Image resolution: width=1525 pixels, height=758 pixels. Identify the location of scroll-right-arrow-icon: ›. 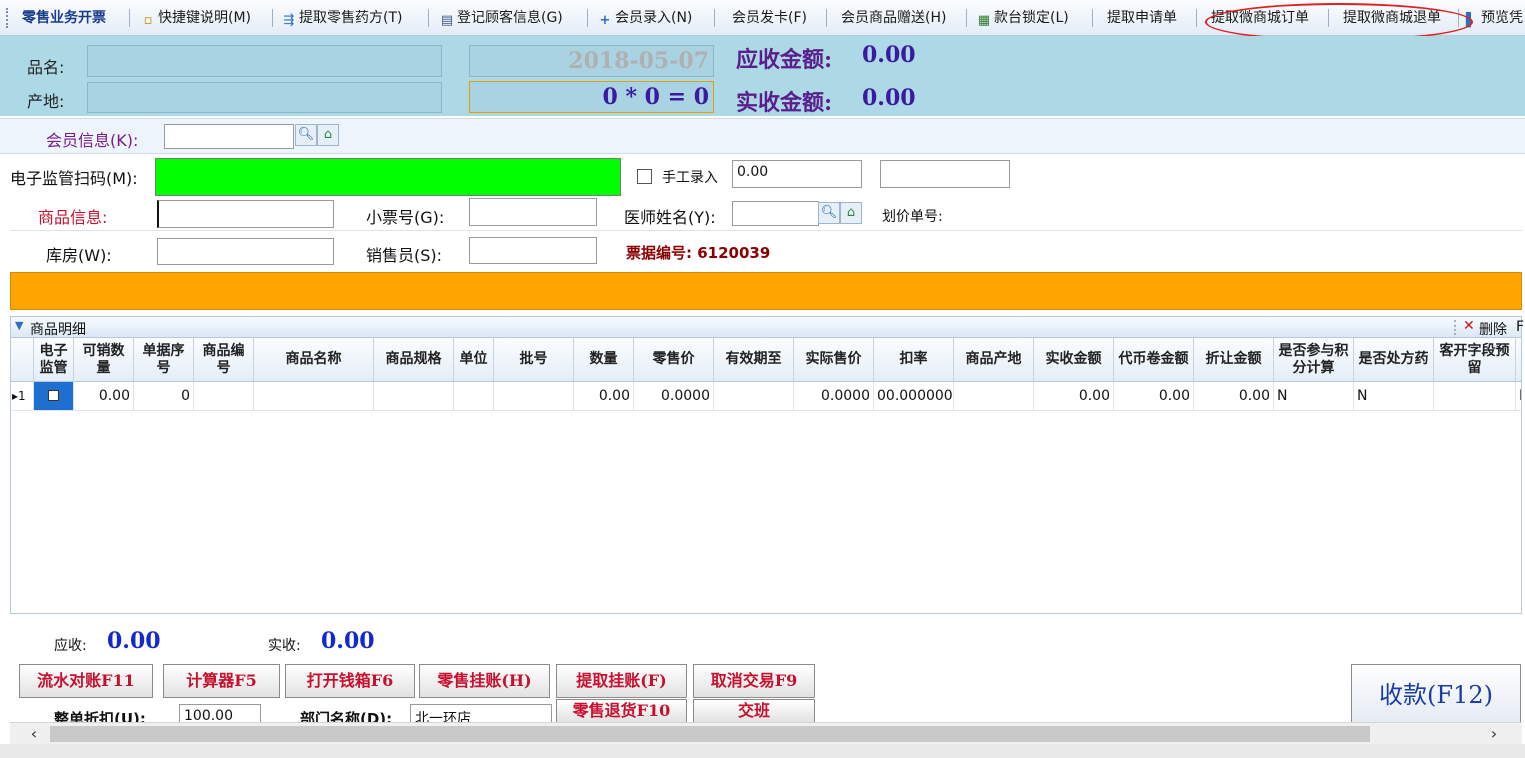
(1494, 734).